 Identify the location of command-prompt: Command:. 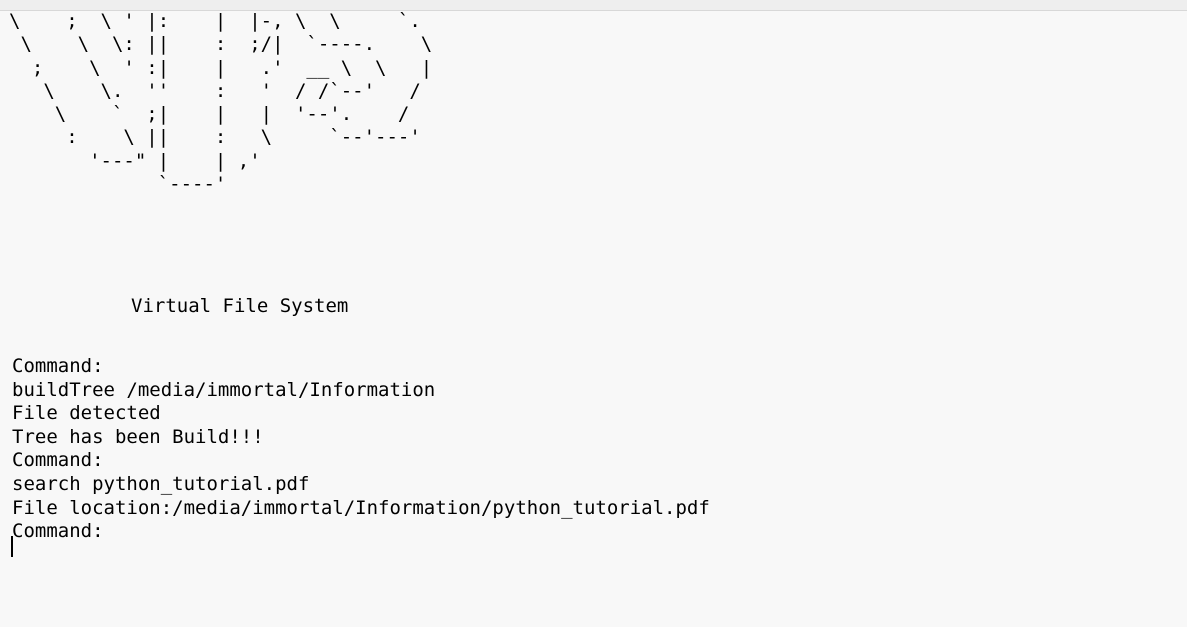
(361, 532).